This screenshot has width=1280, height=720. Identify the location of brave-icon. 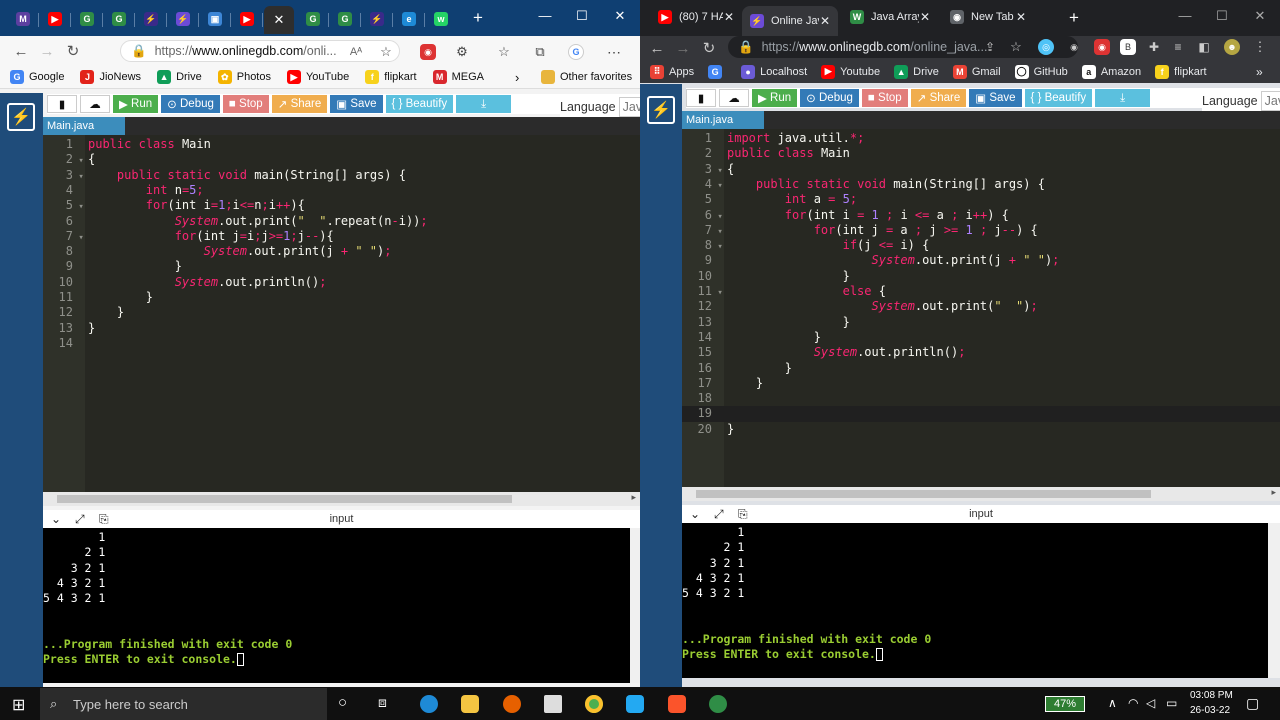
(677, 704).